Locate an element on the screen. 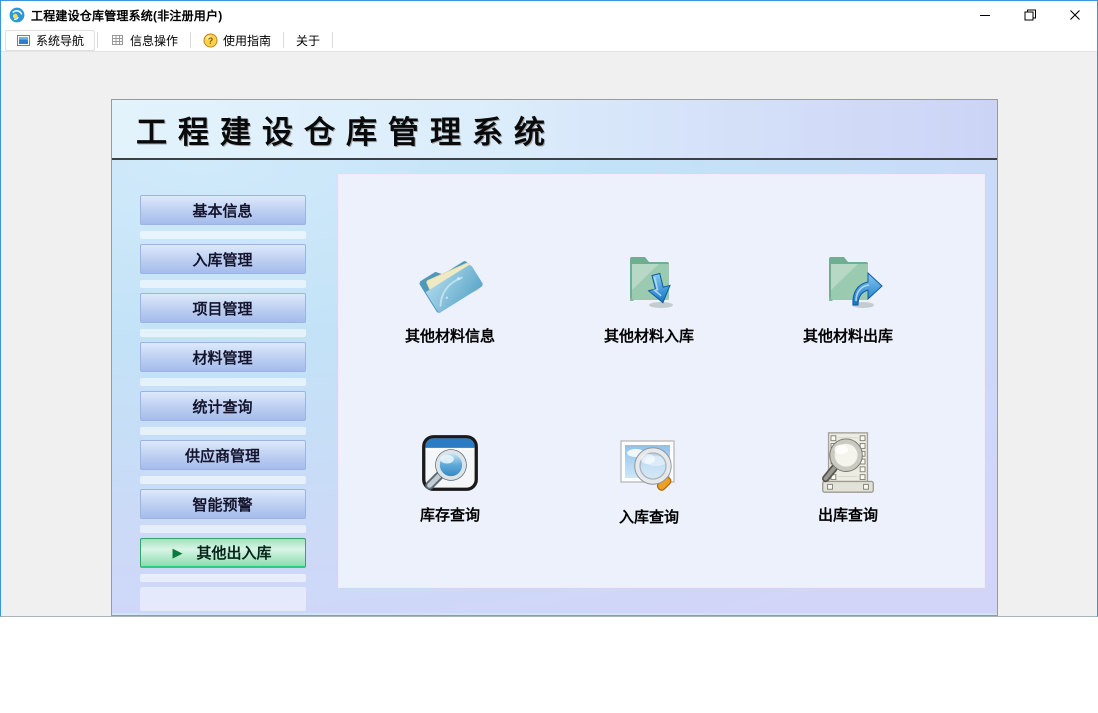 The height and width of the screenshot is (713, 1098). sidebar-item-basic-info: 基本信息 is located at coordinates (222, 210).